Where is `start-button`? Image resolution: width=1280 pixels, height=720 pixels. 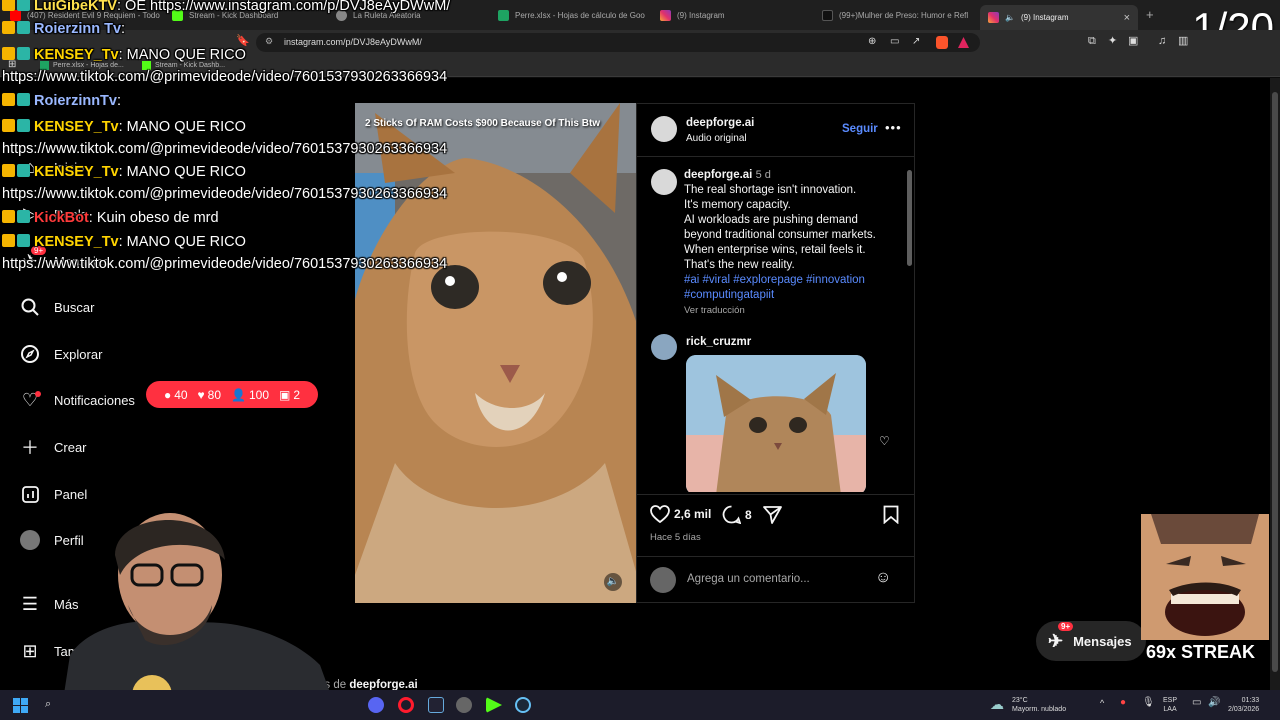 start-button is located at coordinates (20, 705).